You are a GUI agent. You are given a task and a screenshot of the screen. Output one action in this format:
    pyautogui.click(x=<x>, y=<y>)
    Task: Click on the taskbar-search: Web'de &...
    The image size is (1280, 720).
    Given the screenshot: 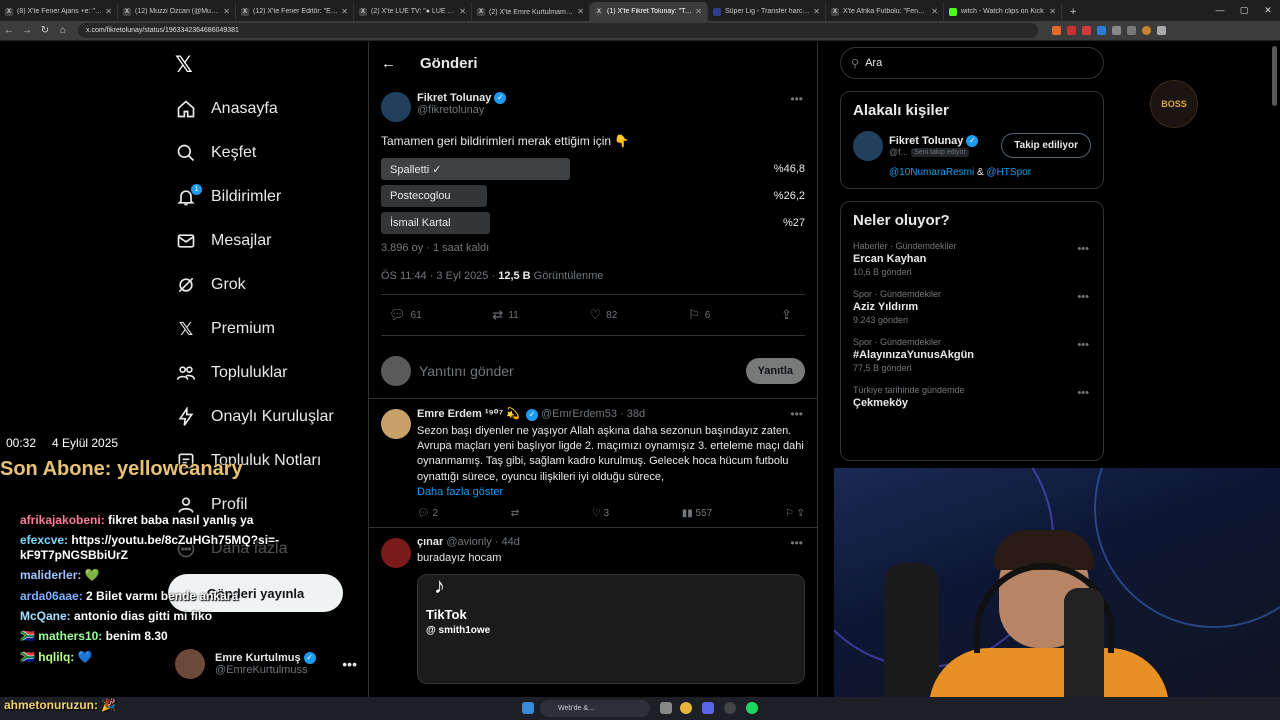 What is the action you would take?
    pyautogui.click(x=595, y=708)
    